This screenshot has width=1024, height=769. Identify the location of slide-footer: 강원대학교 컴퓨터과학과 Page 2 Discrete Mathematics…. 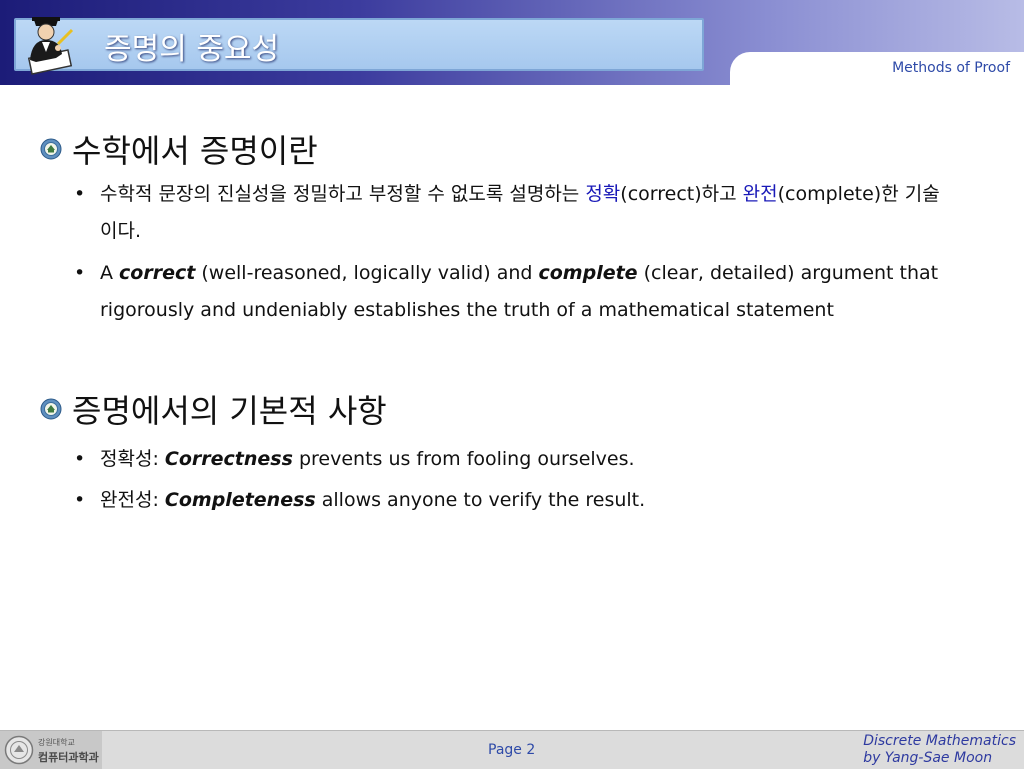
(512, 749).